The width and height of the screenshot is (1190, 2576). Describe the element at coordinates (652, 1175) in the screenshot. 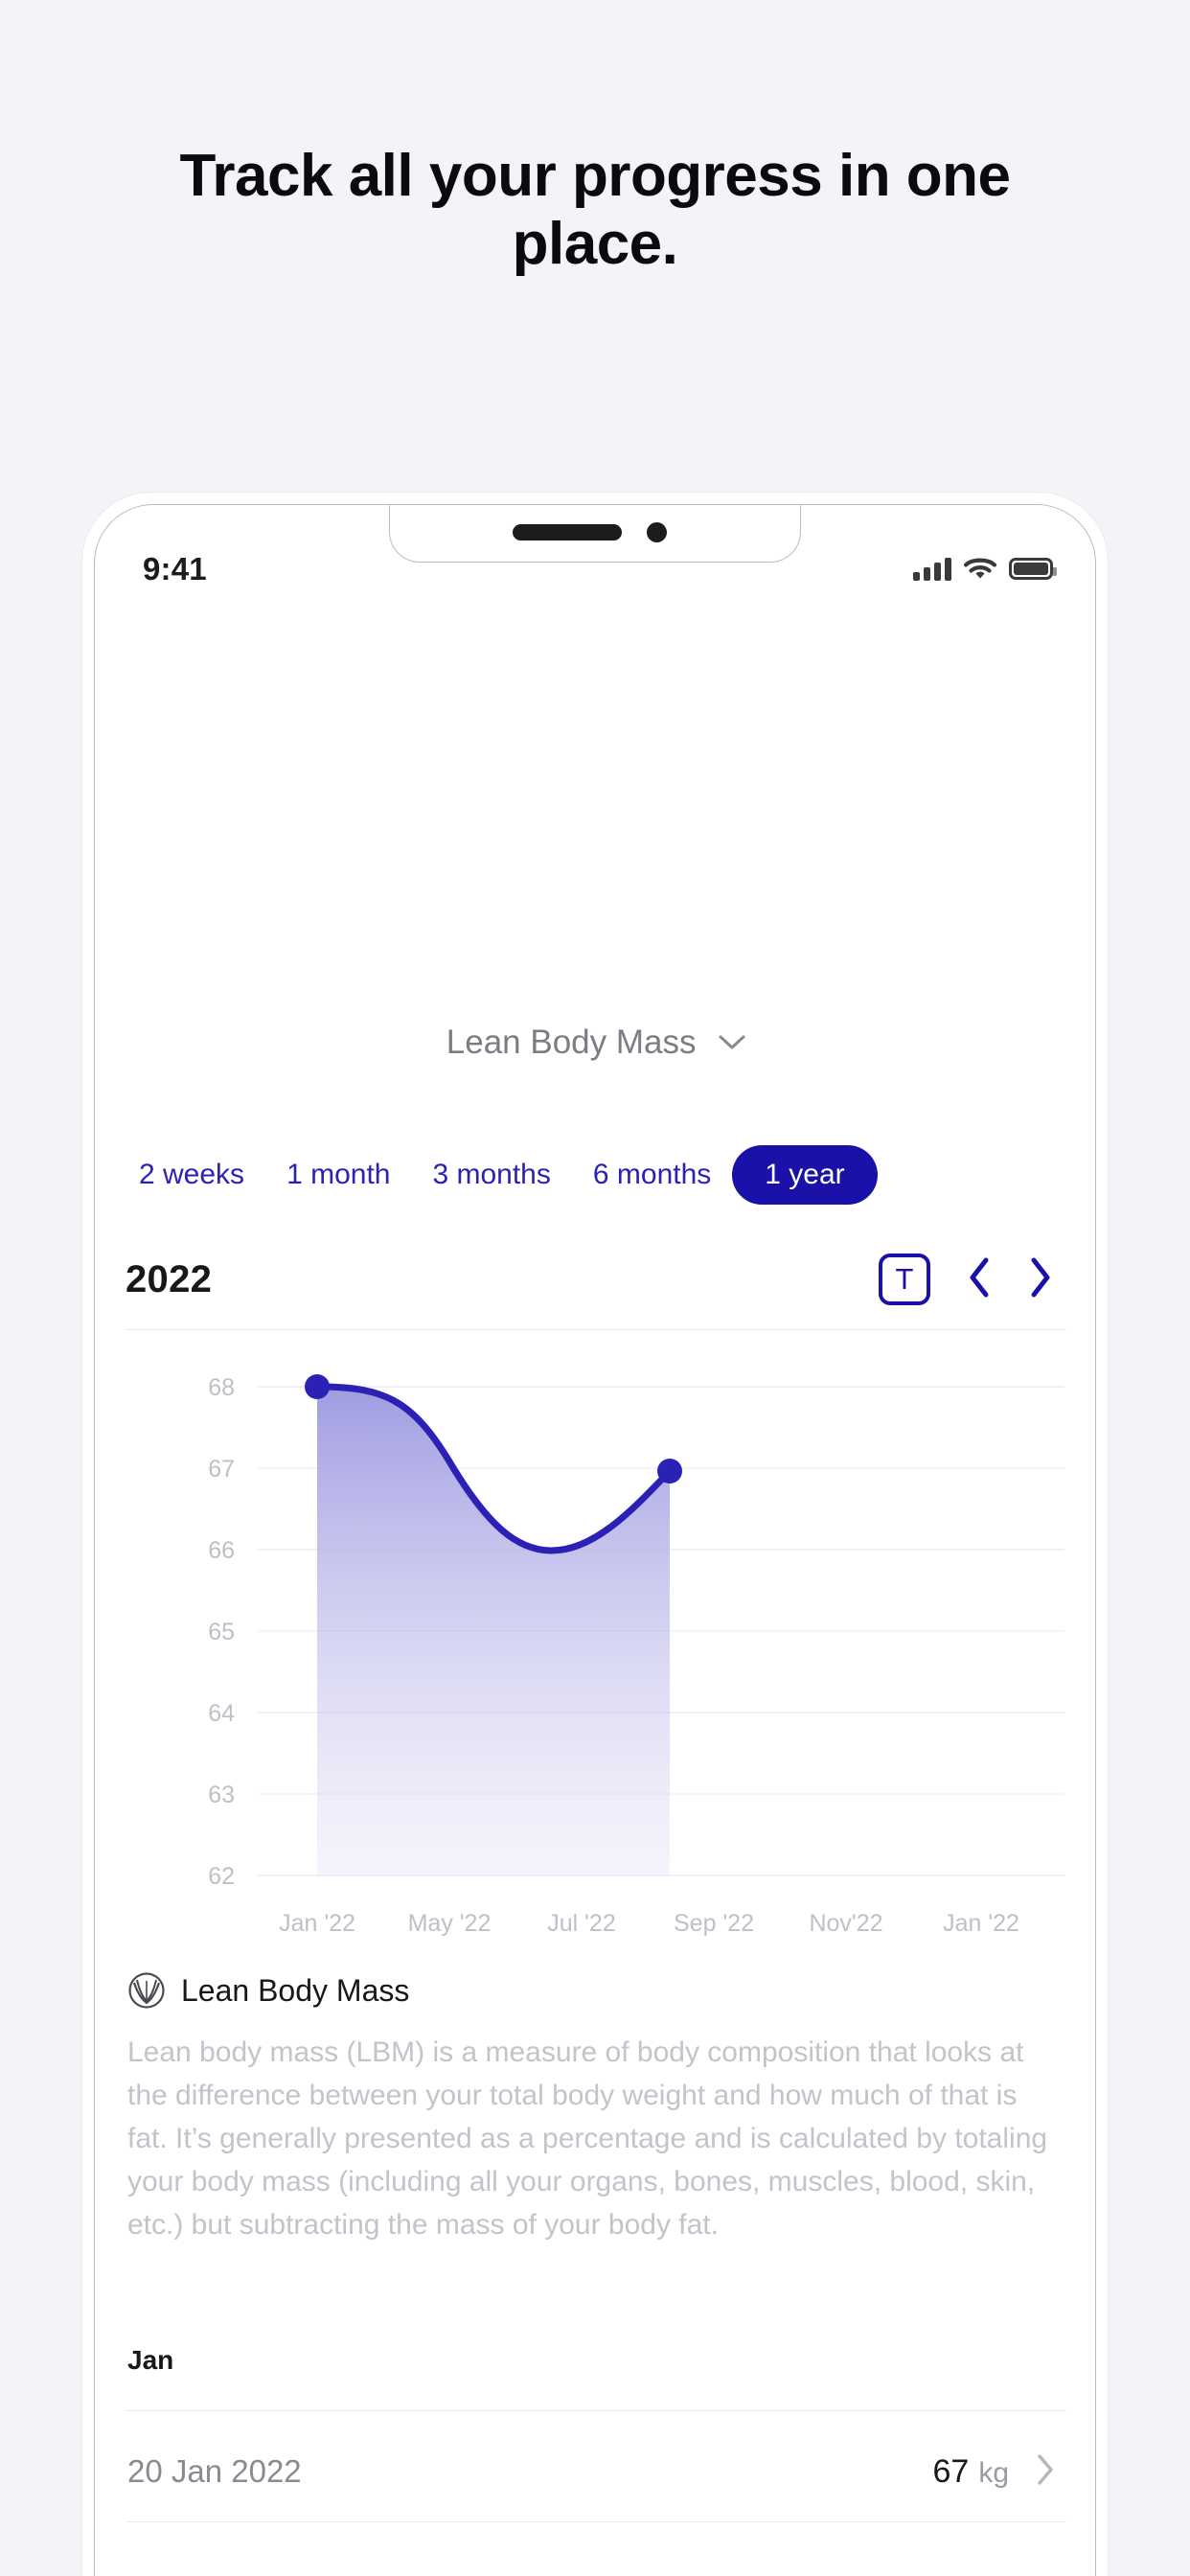

I see `range-tab-6-months: 6 months` at that location.